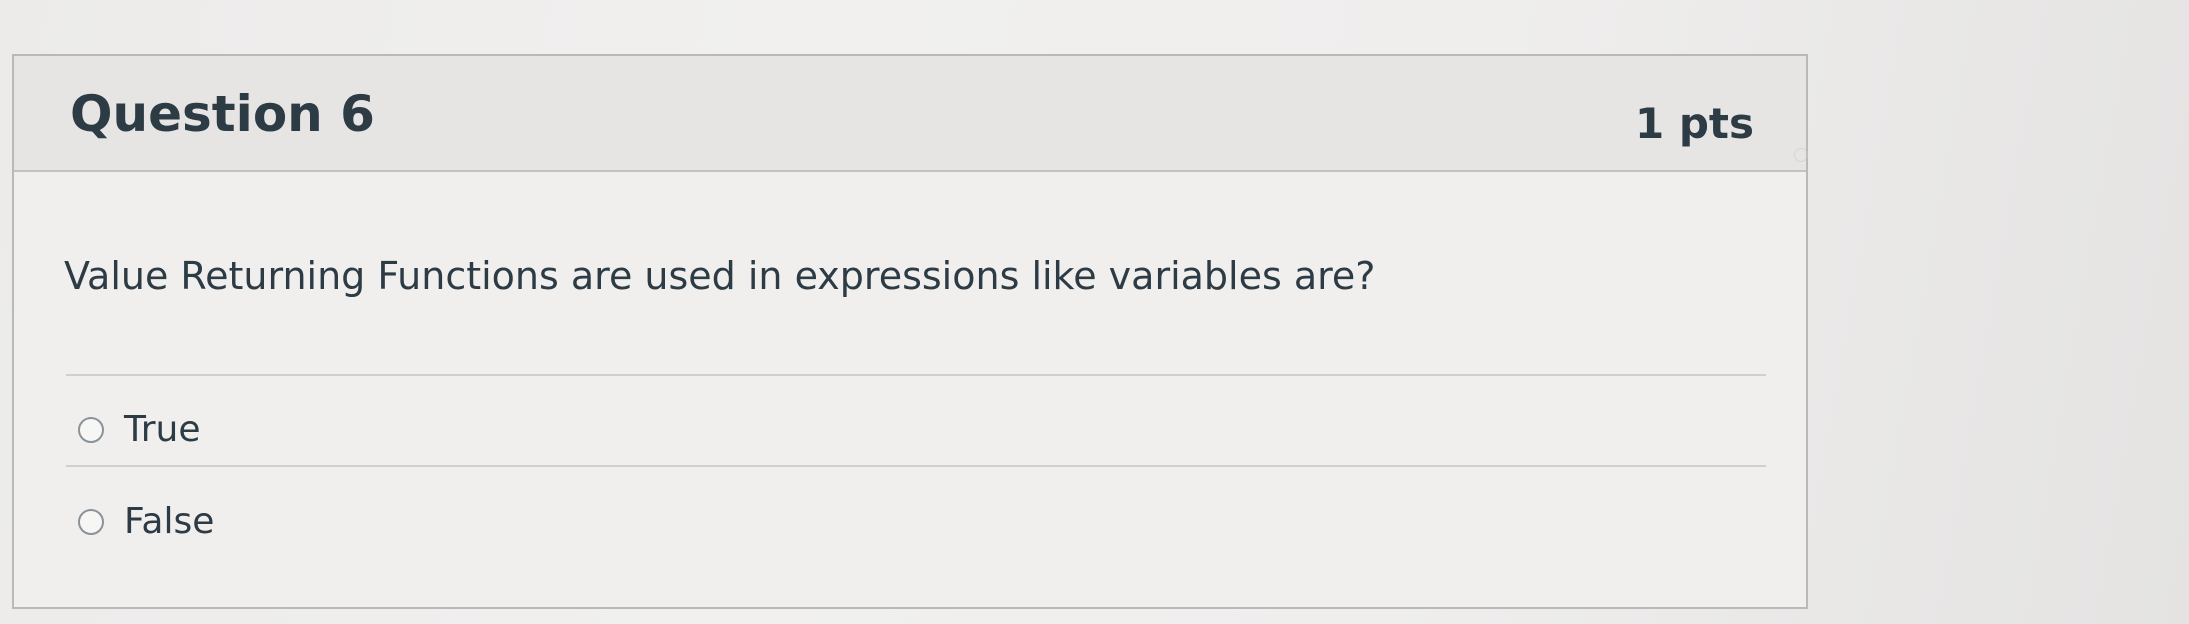 This screenshot has height=624, width=2189. I want to click on answer-option-false: False, so click(146, 522).